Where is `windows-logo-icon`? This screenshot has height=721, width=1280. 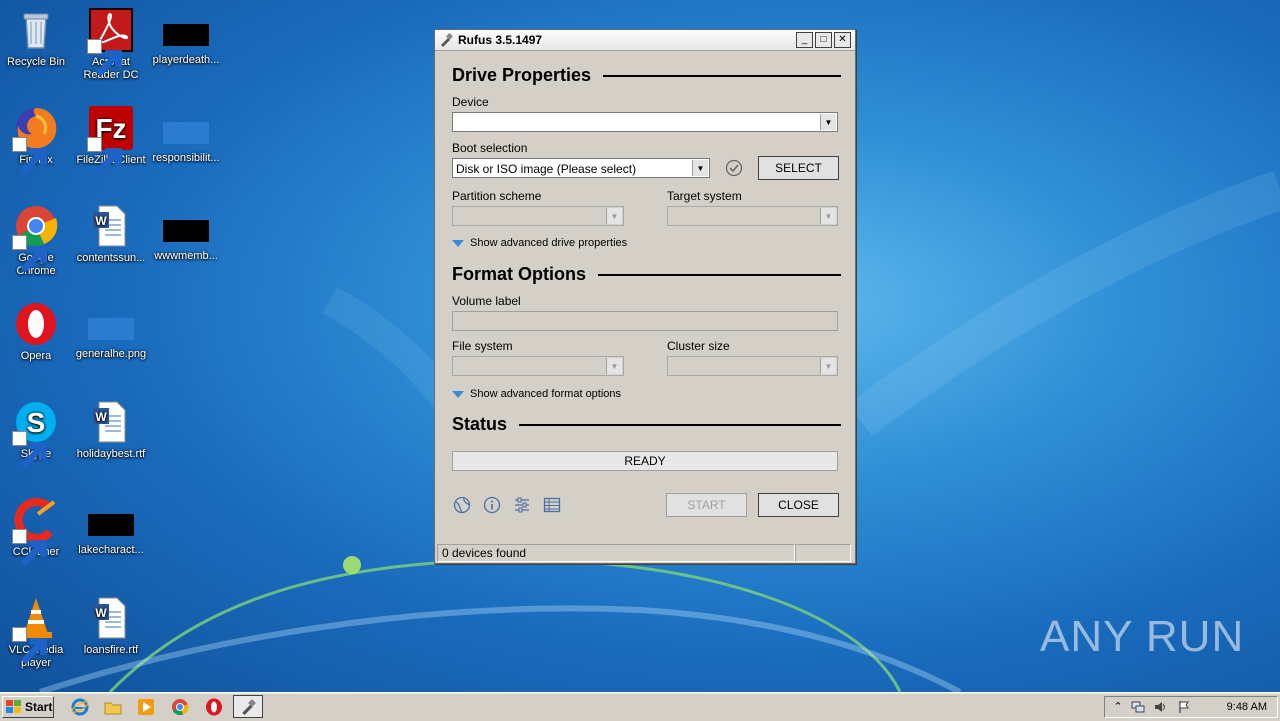 windows-logo-icon is located at coordinates (13, 706).